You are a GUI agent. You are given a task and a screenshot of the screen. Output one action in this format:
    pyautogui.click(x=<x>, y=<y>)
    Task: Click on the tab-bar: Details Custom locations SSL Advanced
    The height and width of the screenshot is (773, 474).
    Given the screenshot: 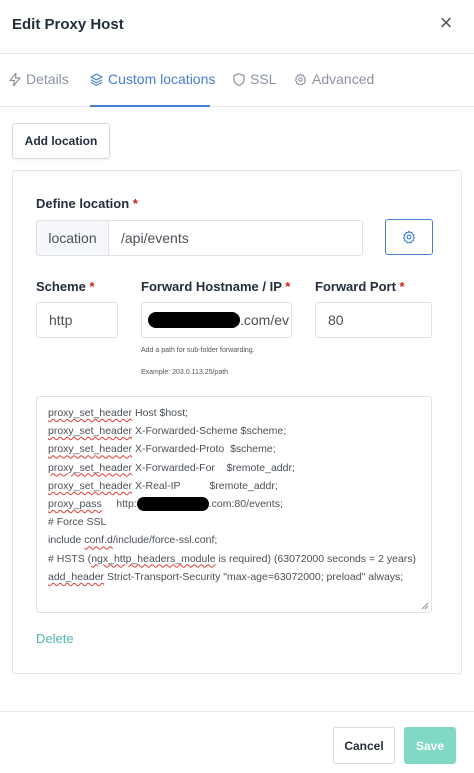 What is the action you would take?
    pyautogui.click(x=237, y=81)
    